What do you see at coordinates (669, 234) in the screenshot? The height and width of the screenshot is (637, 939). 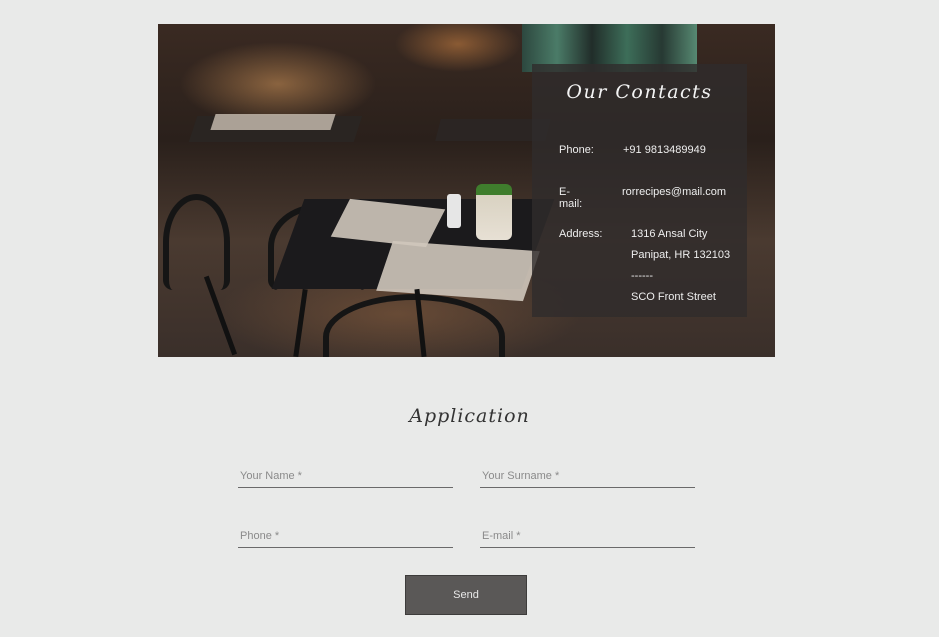 I see `address-line: 1316 Ansal City` at bounding box center [669, 234].